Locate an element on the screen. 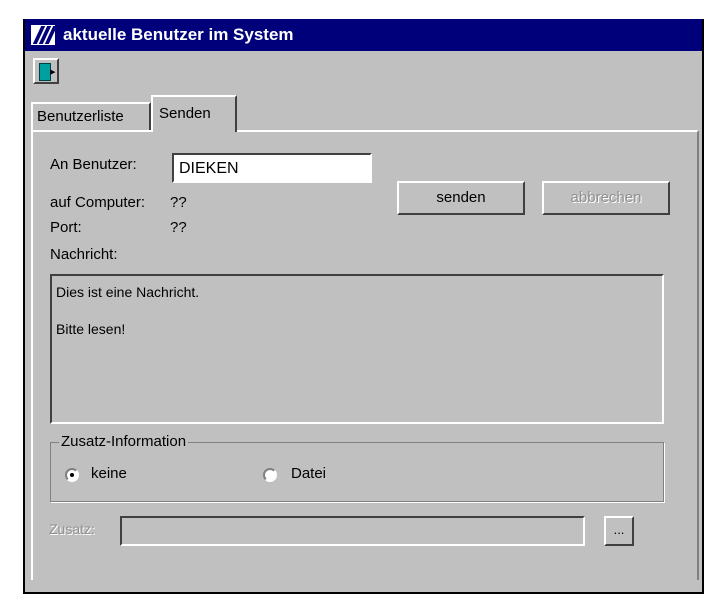 The width and height of the screenshot is (707, 597). extra-info-legend: Zusatz-Information is located at coordinates (124, 441).